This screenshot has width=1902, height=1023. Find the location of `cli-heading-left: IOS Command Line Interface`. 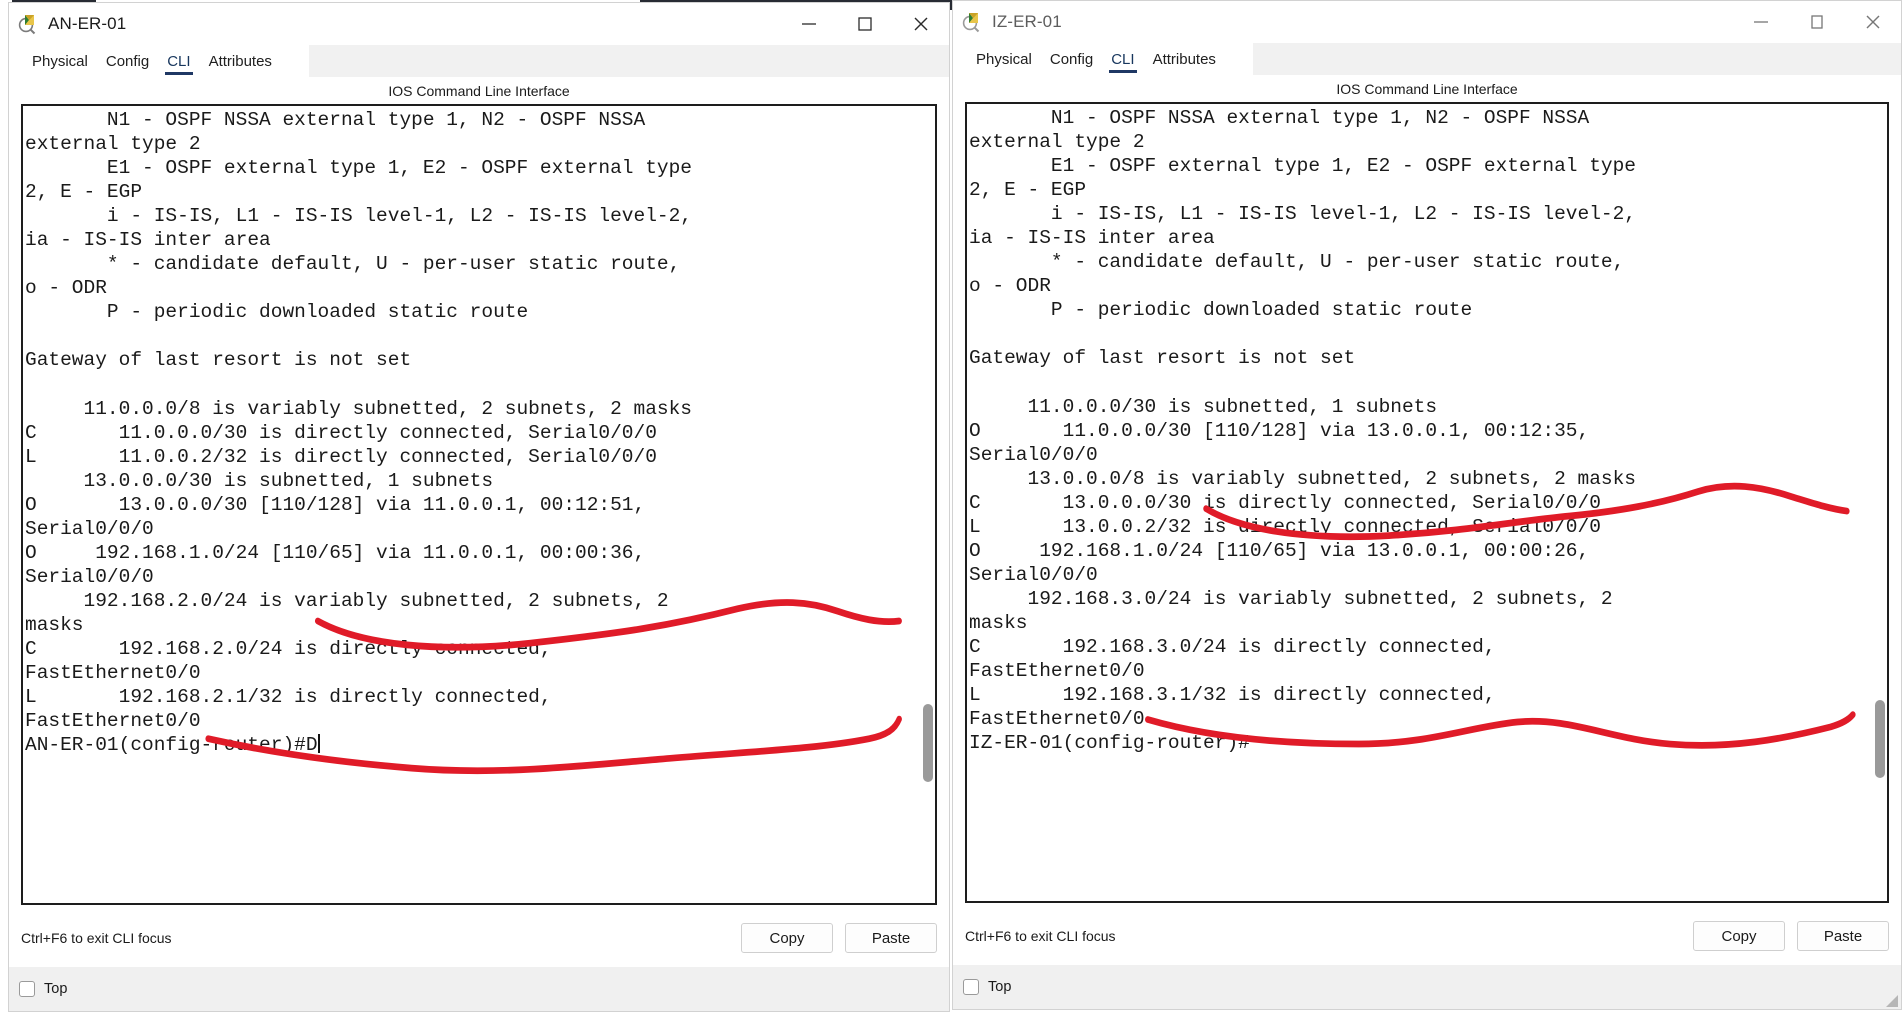

cli-heading-left: IOS Command Line Interface is located at coordinates (479, 91).